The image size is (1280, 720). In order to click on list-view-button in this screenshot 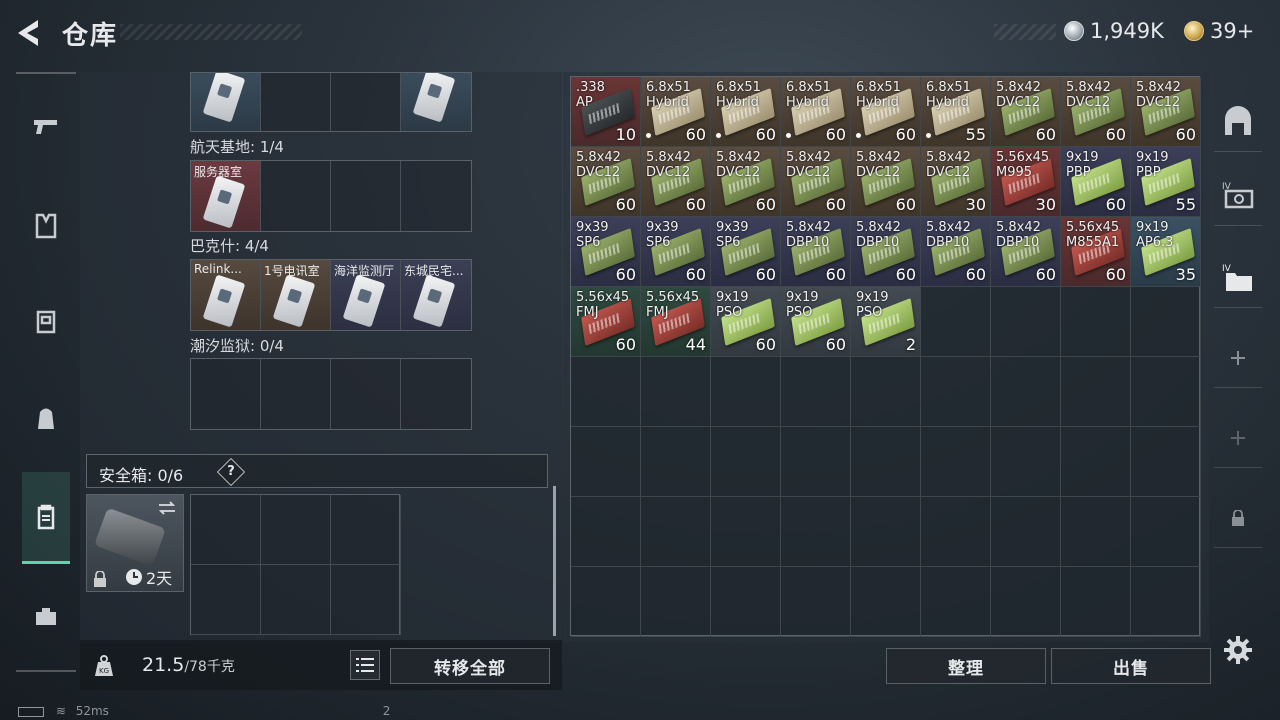, I will do `click(365, 665)`.